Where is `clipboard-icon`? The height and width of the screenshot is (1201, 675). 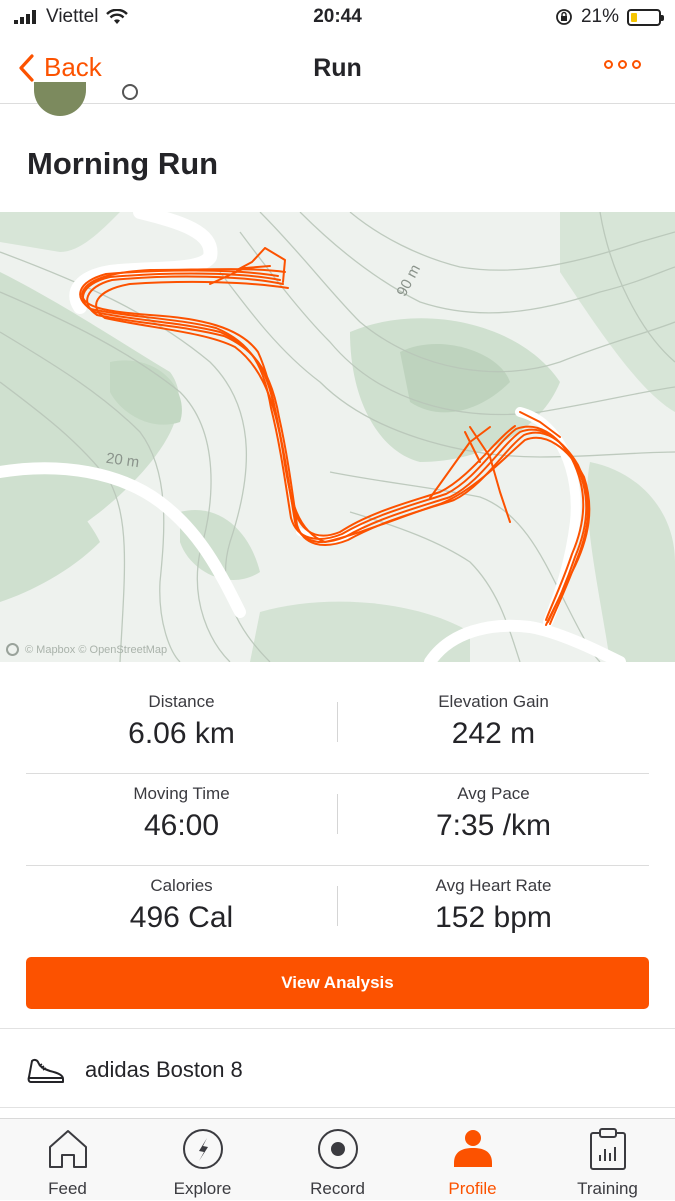 clipboard-icon is located at coordinates (608, 1149).